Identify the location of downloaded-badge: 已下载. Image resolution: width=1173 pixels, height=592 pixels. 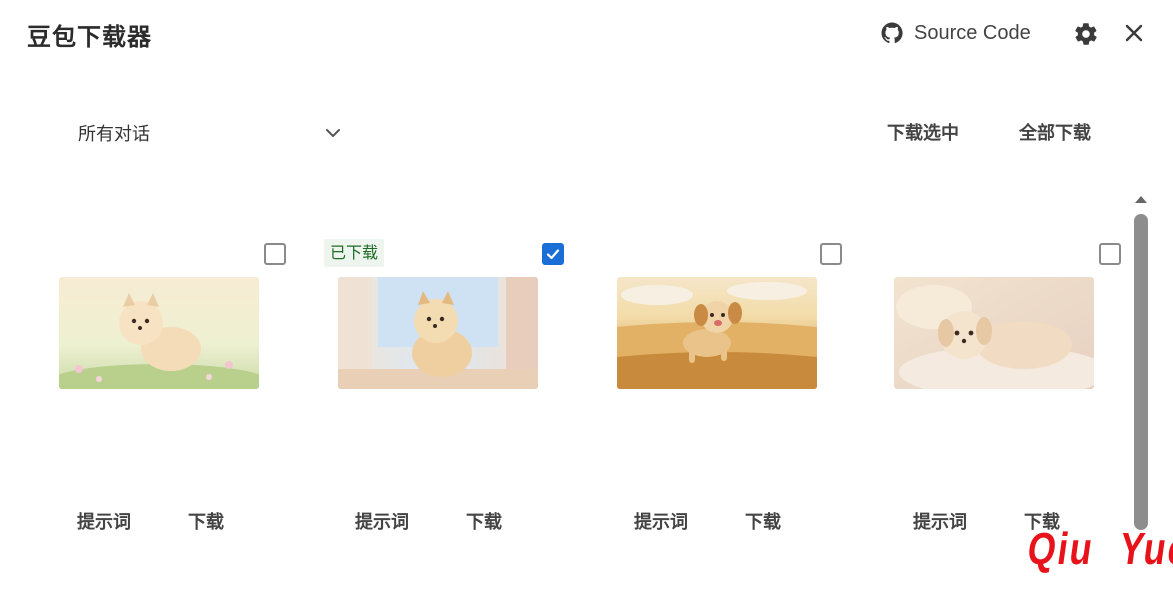
(354, 253).